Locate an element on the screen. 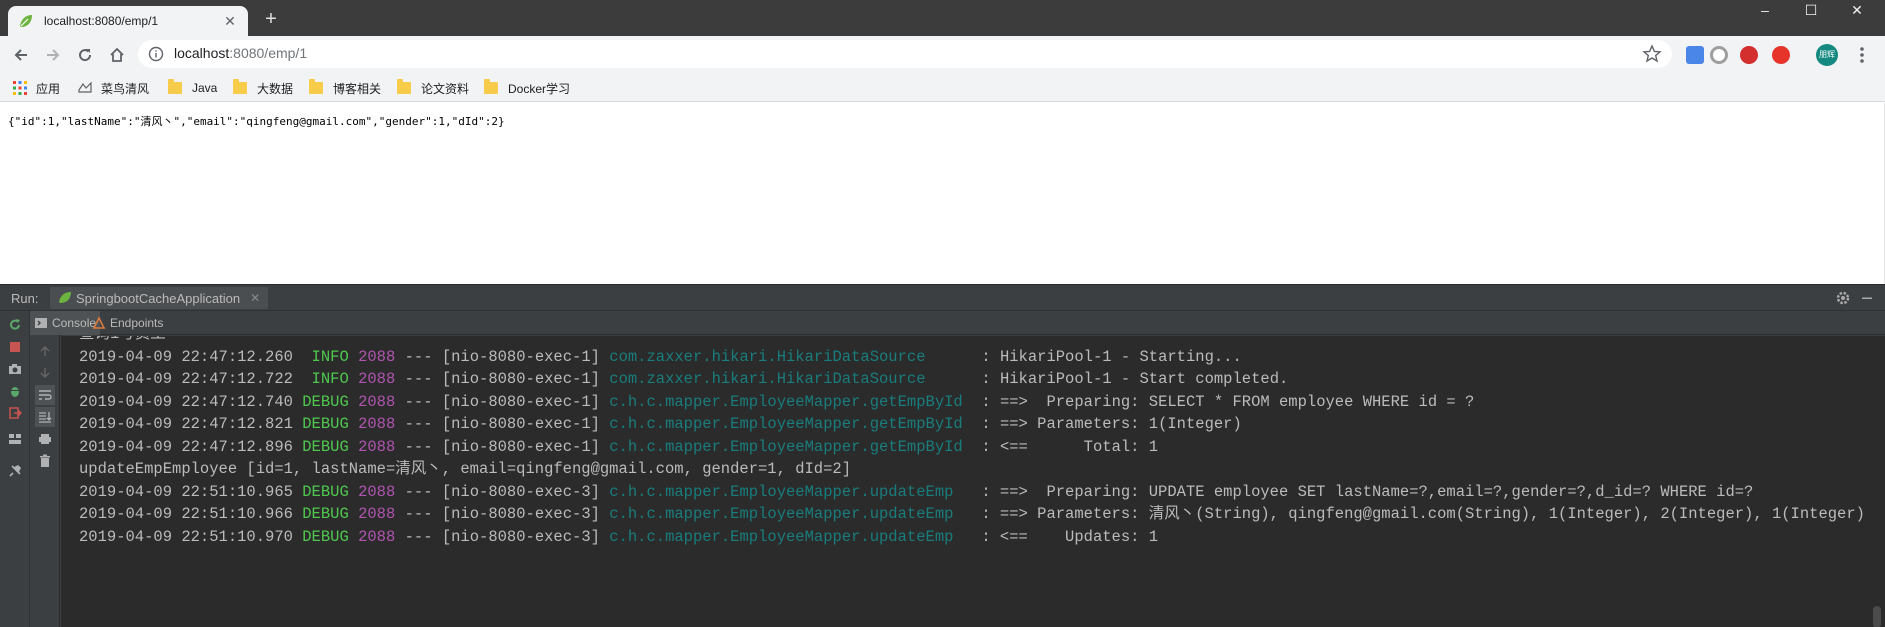  log-timestamp: 2019-04-09 22:47:12.821 is located at coordinates (186, 424).